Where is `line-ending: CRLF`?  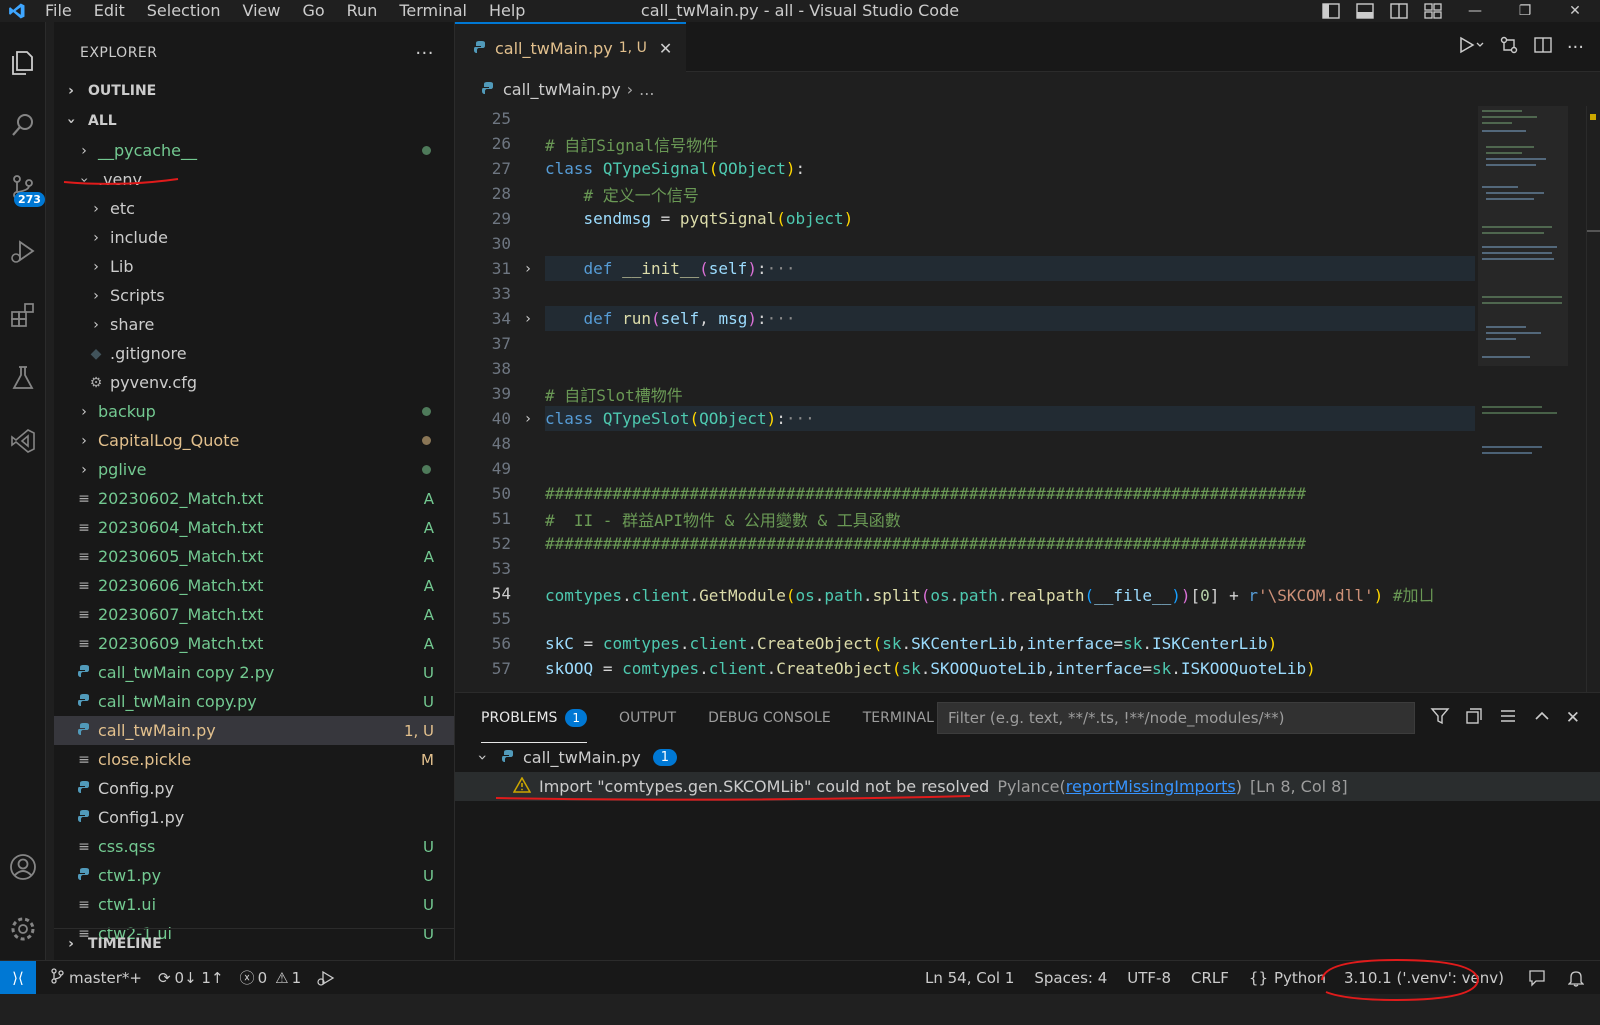
line-ending: CRLF is located at coordinates (1210, 978).